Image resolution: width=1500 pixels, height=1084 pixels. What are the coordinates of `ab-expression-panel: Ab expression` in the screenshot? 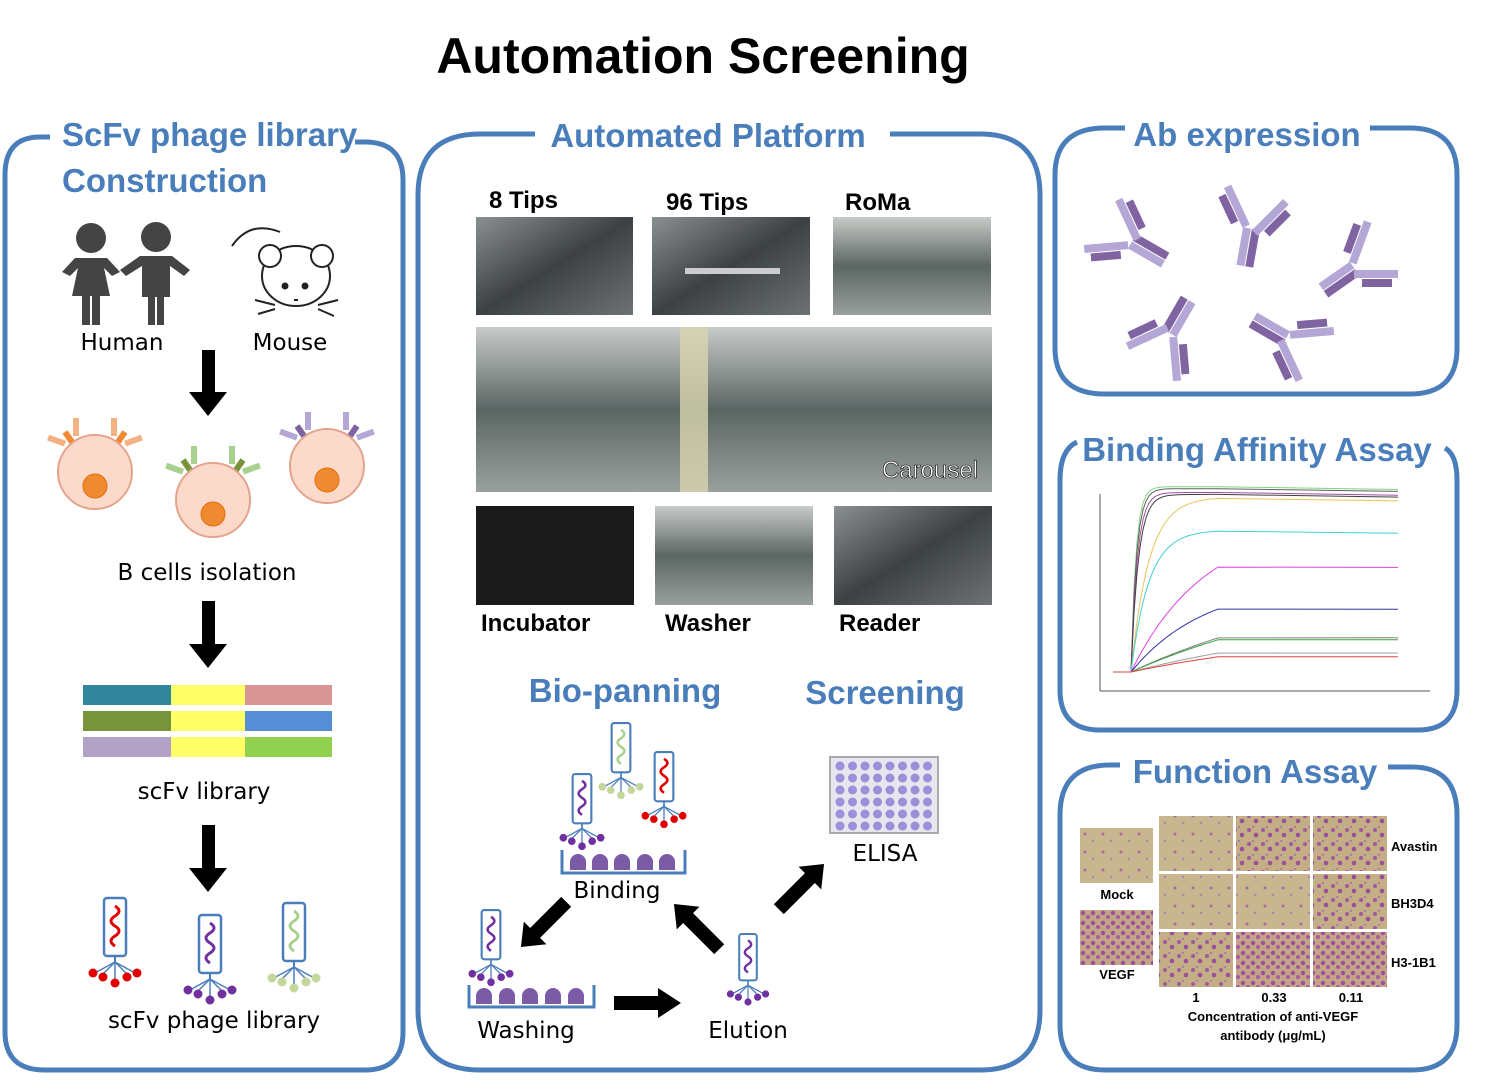 It's located at (1256, 256).